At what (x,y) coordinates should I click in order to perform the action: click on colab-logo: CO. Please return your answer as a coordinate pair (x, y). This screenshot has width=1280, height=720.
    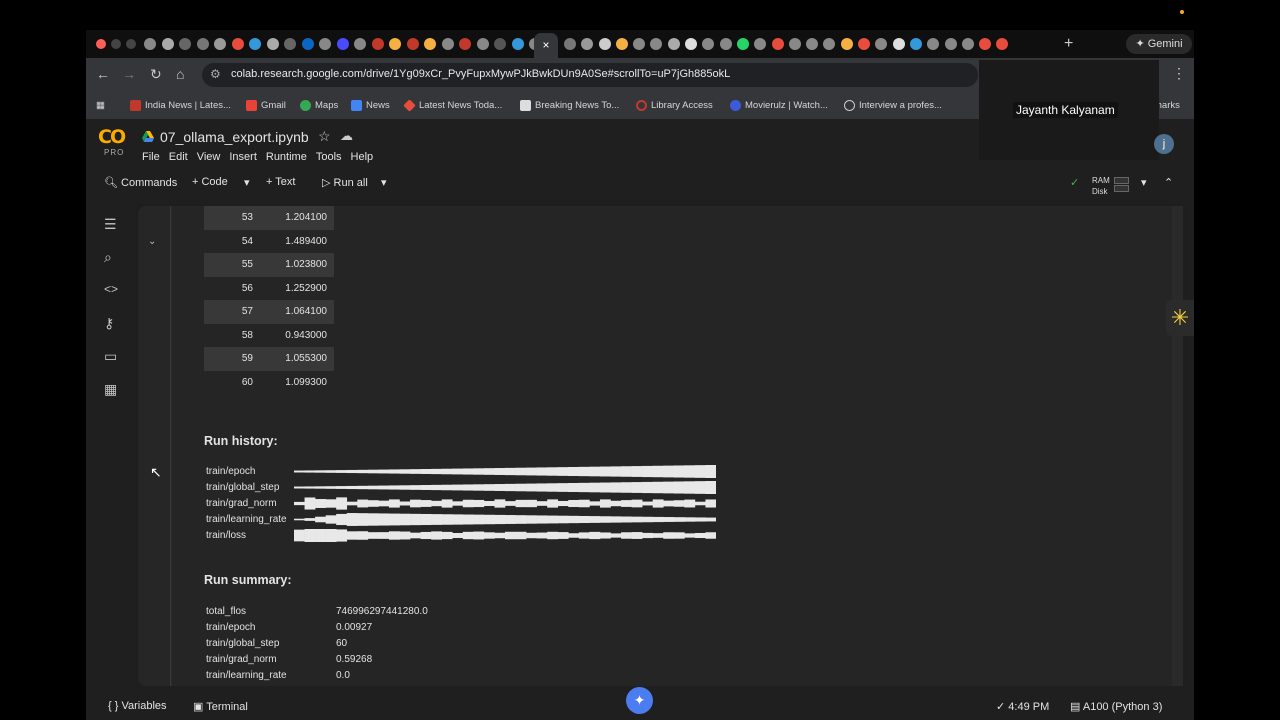
    Looking at the image, I should click on (114, 137).